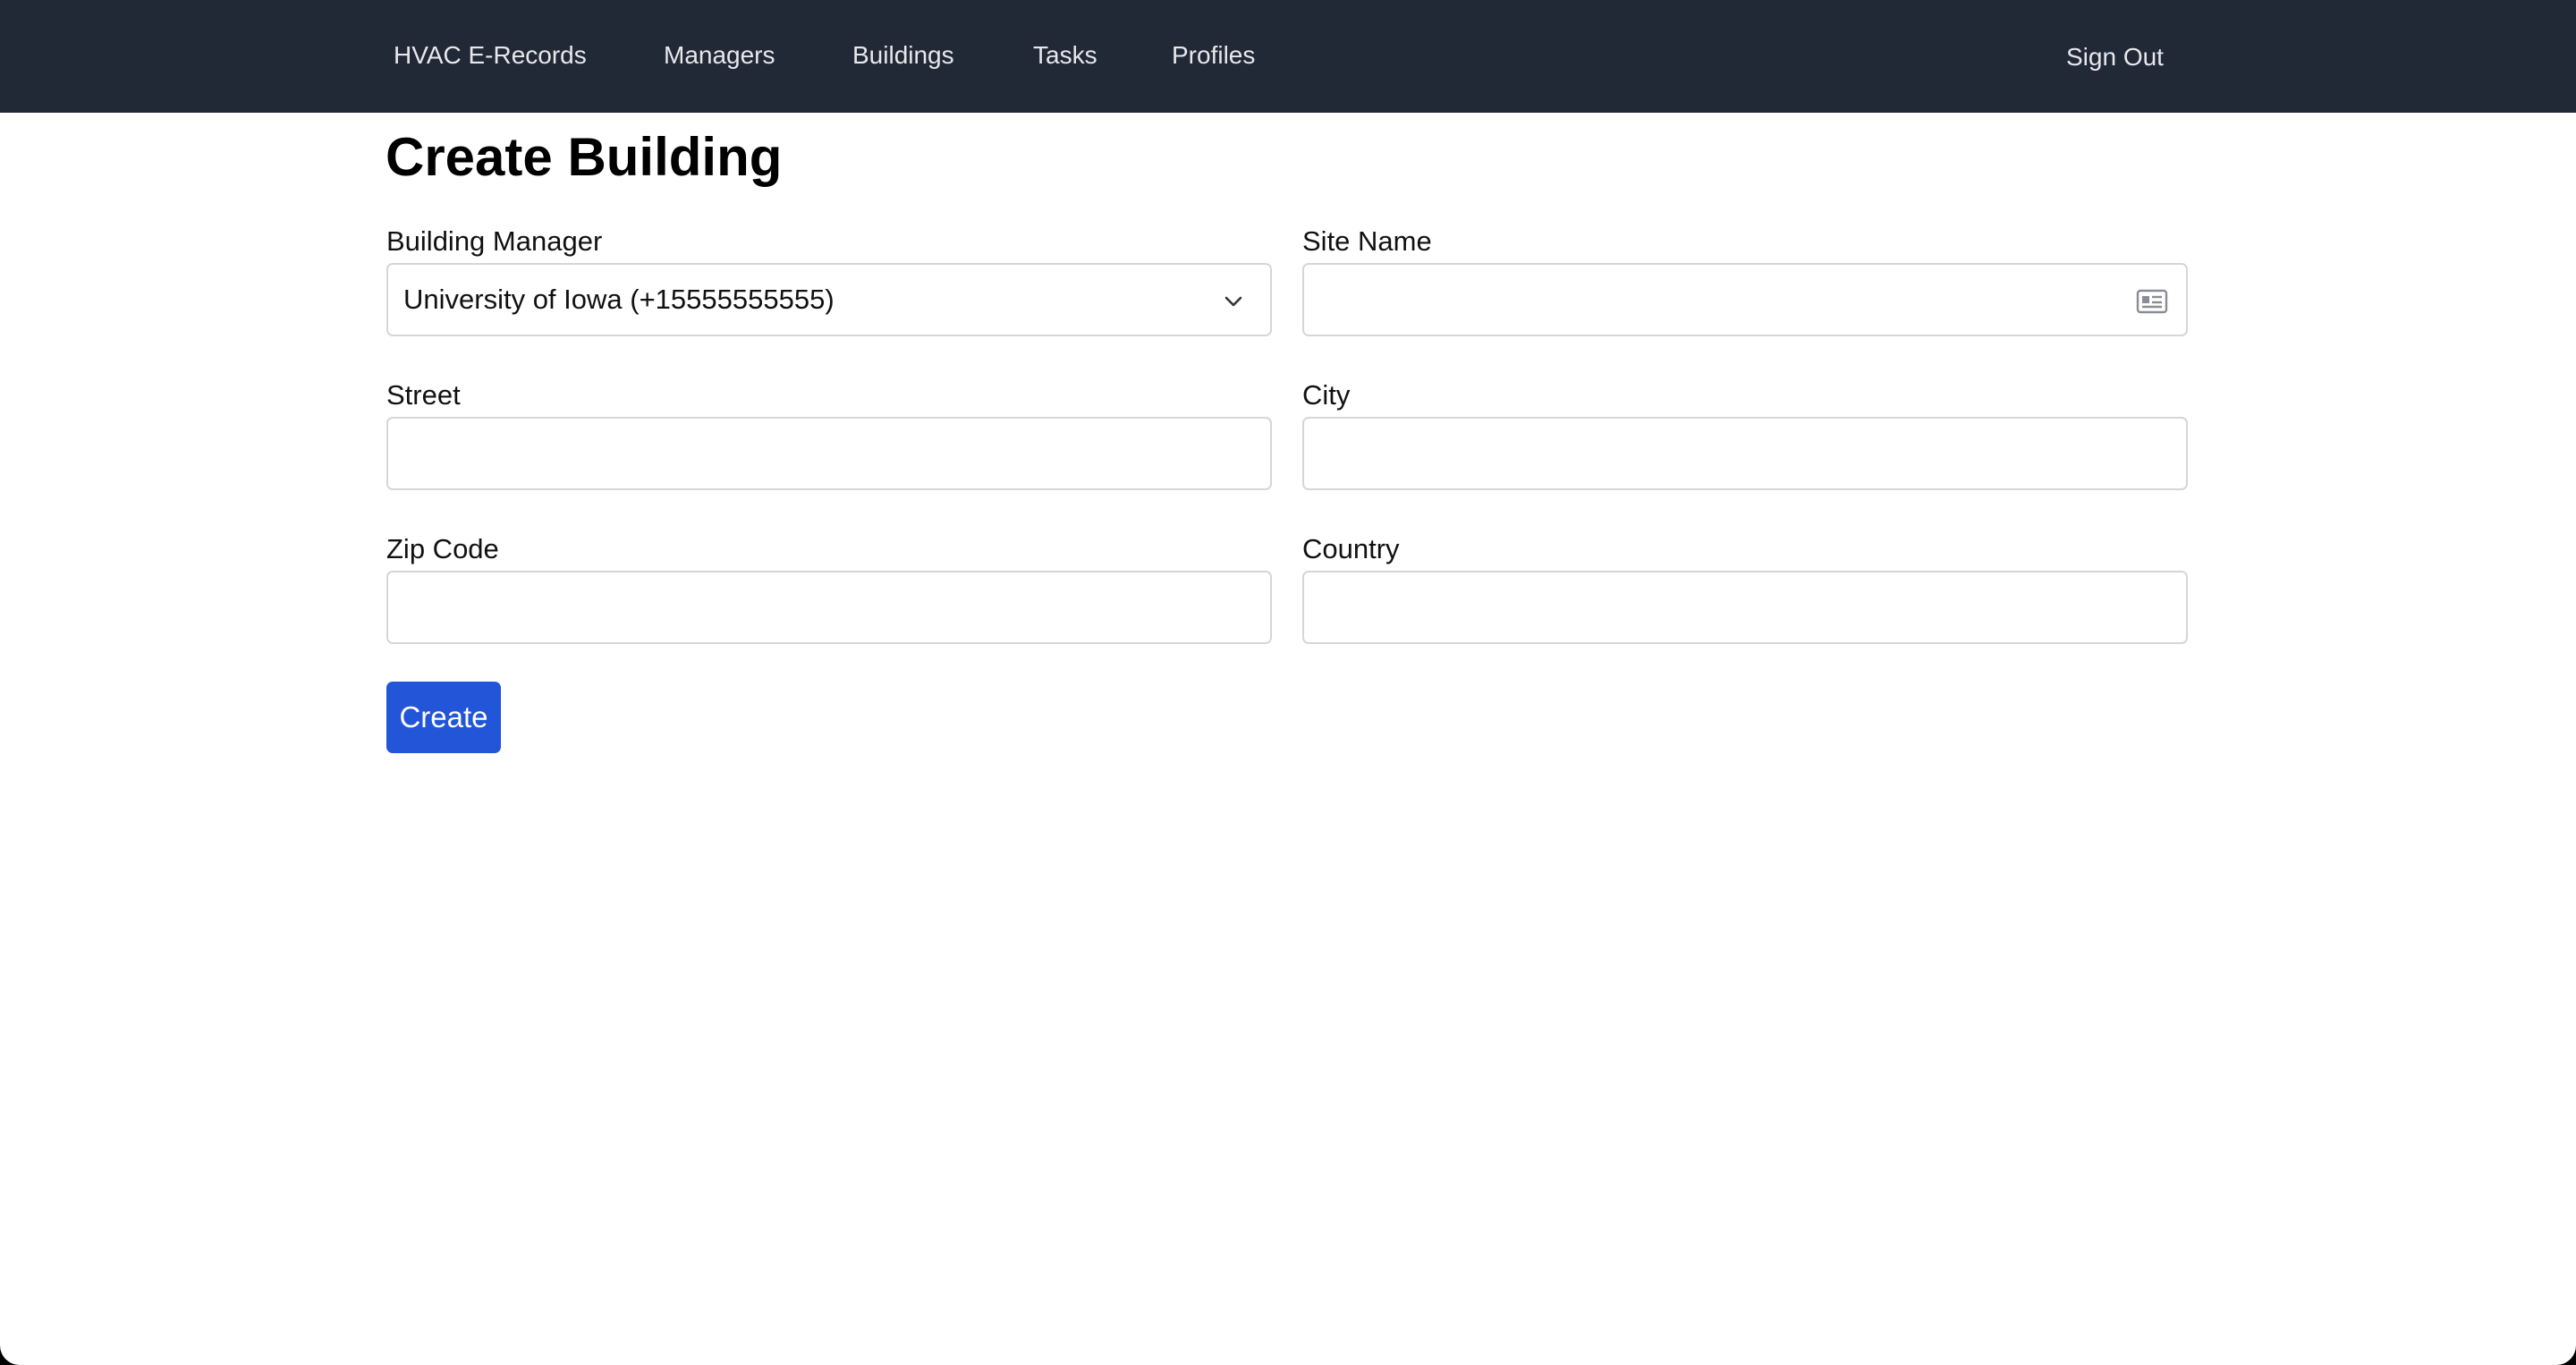 The height and width of the screenshot is (1365, 2576). Describe the element at coordinates (903, 55) in the screenshot. I see `nav-link-buildings: Buildings` at that location.